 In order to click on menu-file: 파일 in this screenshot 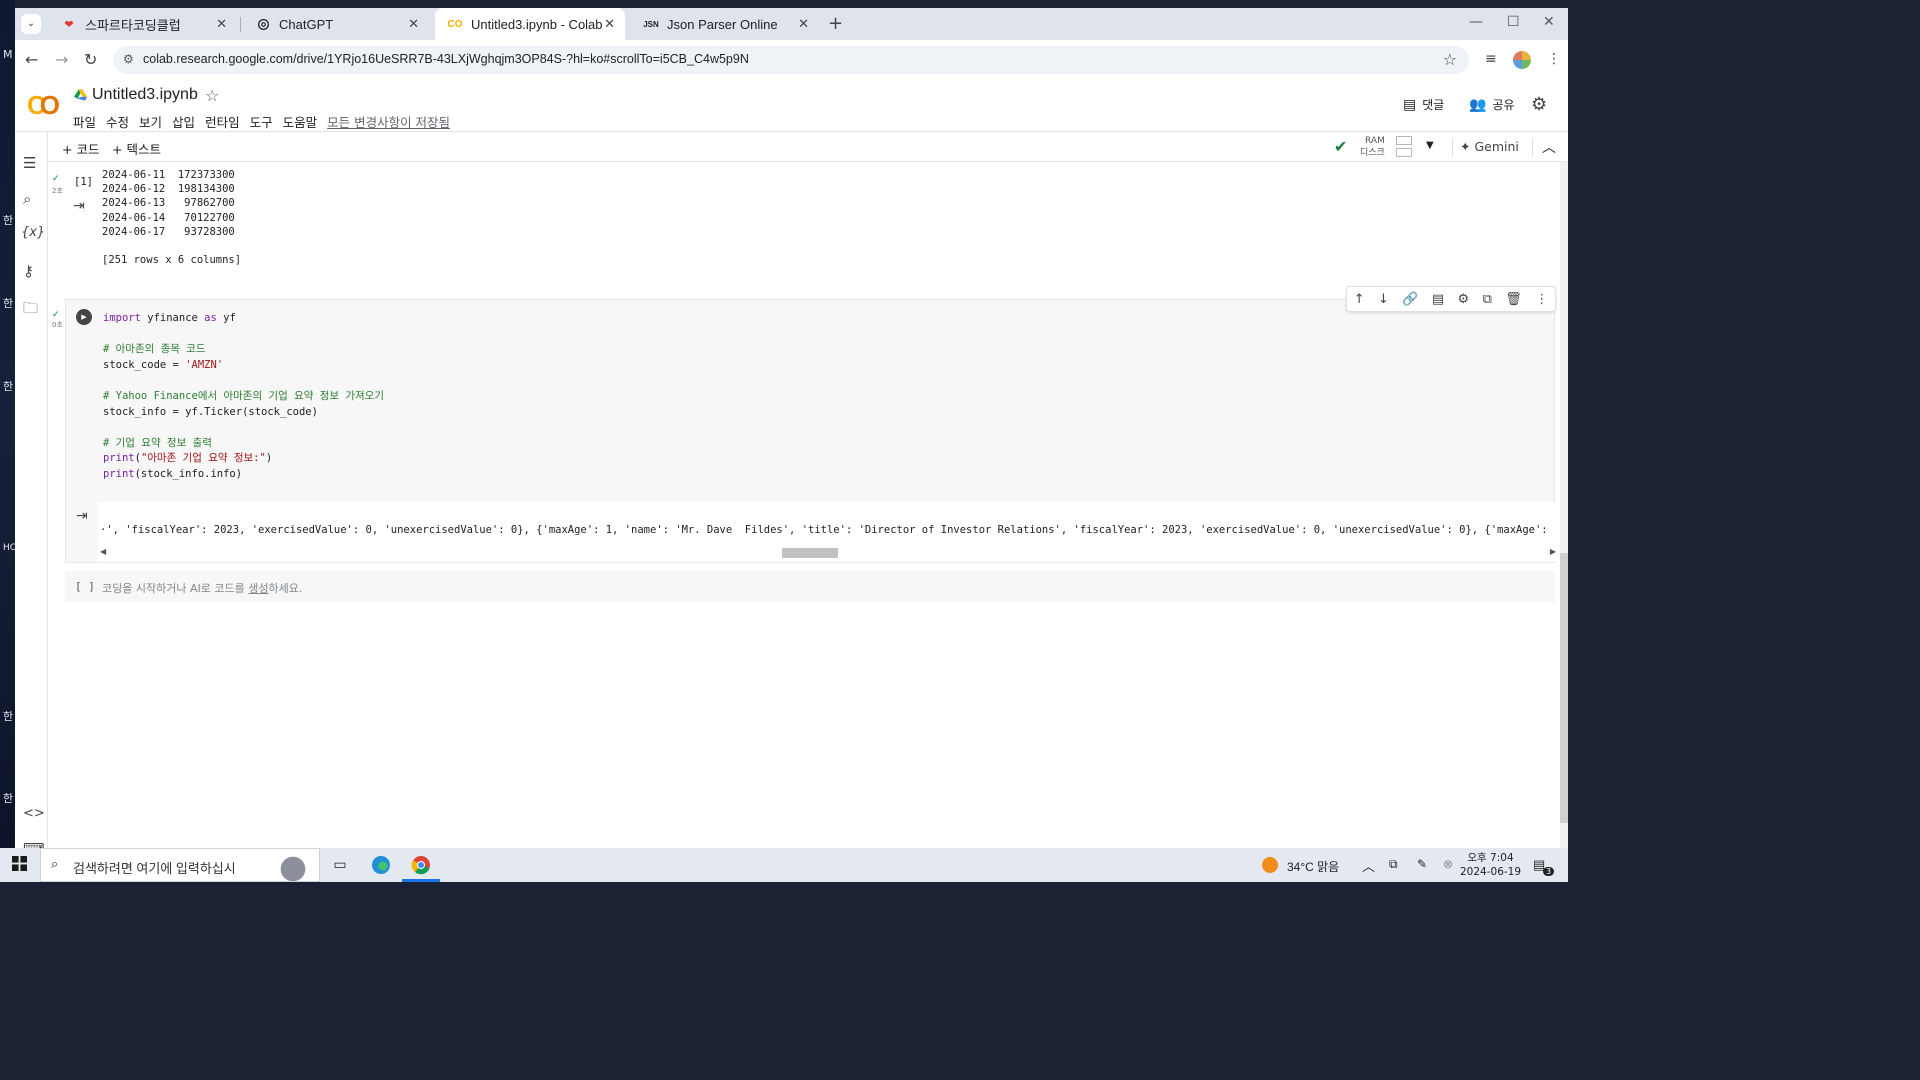, I will do `click(84, 121)`.